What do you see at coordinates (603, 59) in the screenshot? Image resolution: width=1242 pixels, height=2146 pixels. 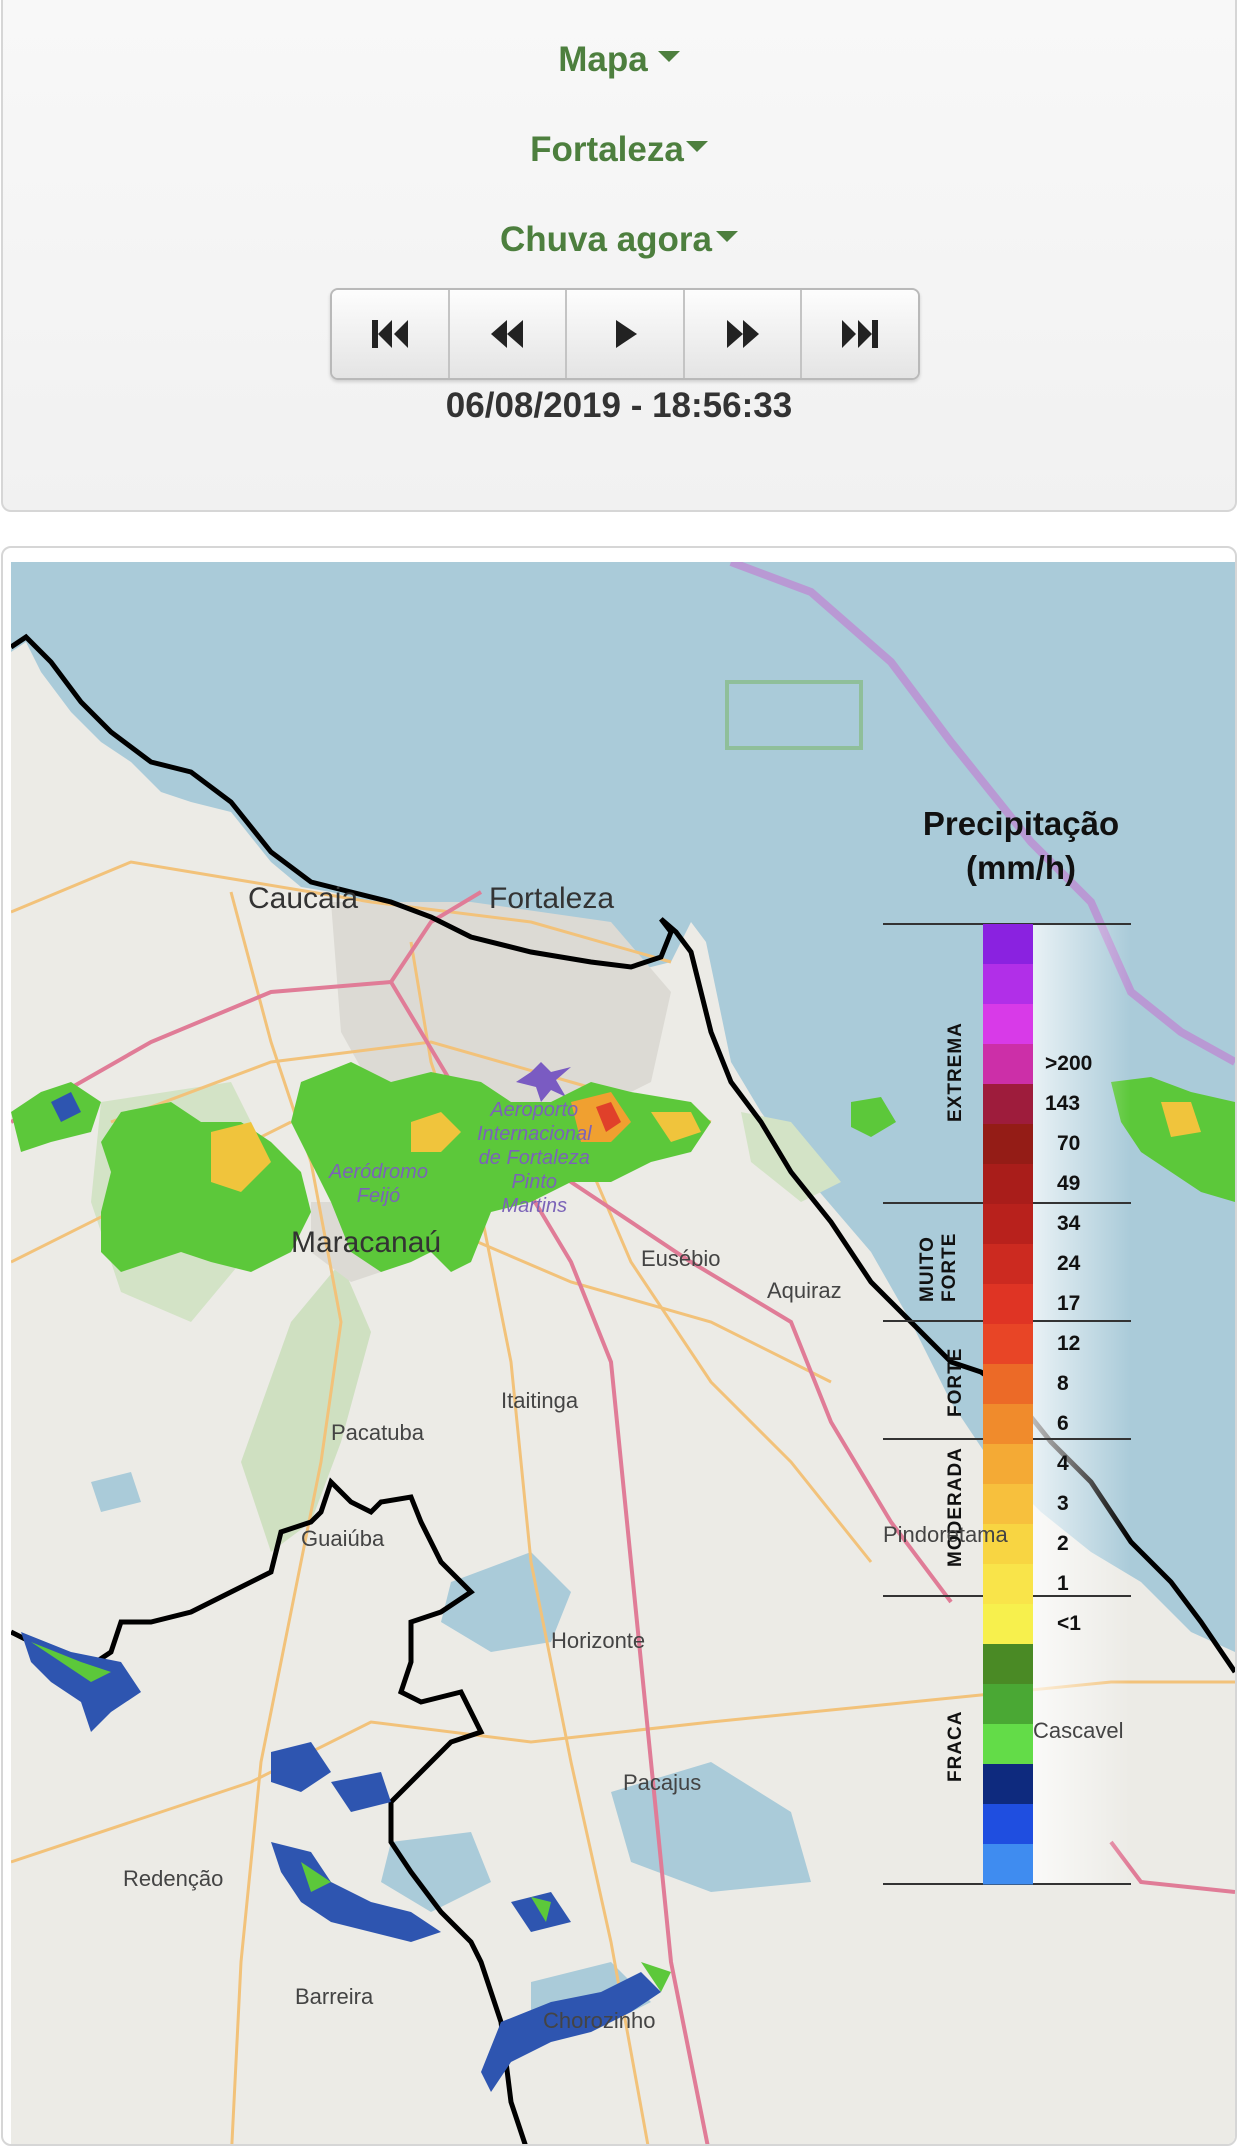 I see `view-dropdown-label: Mapa` at bounding box center [603, 59].